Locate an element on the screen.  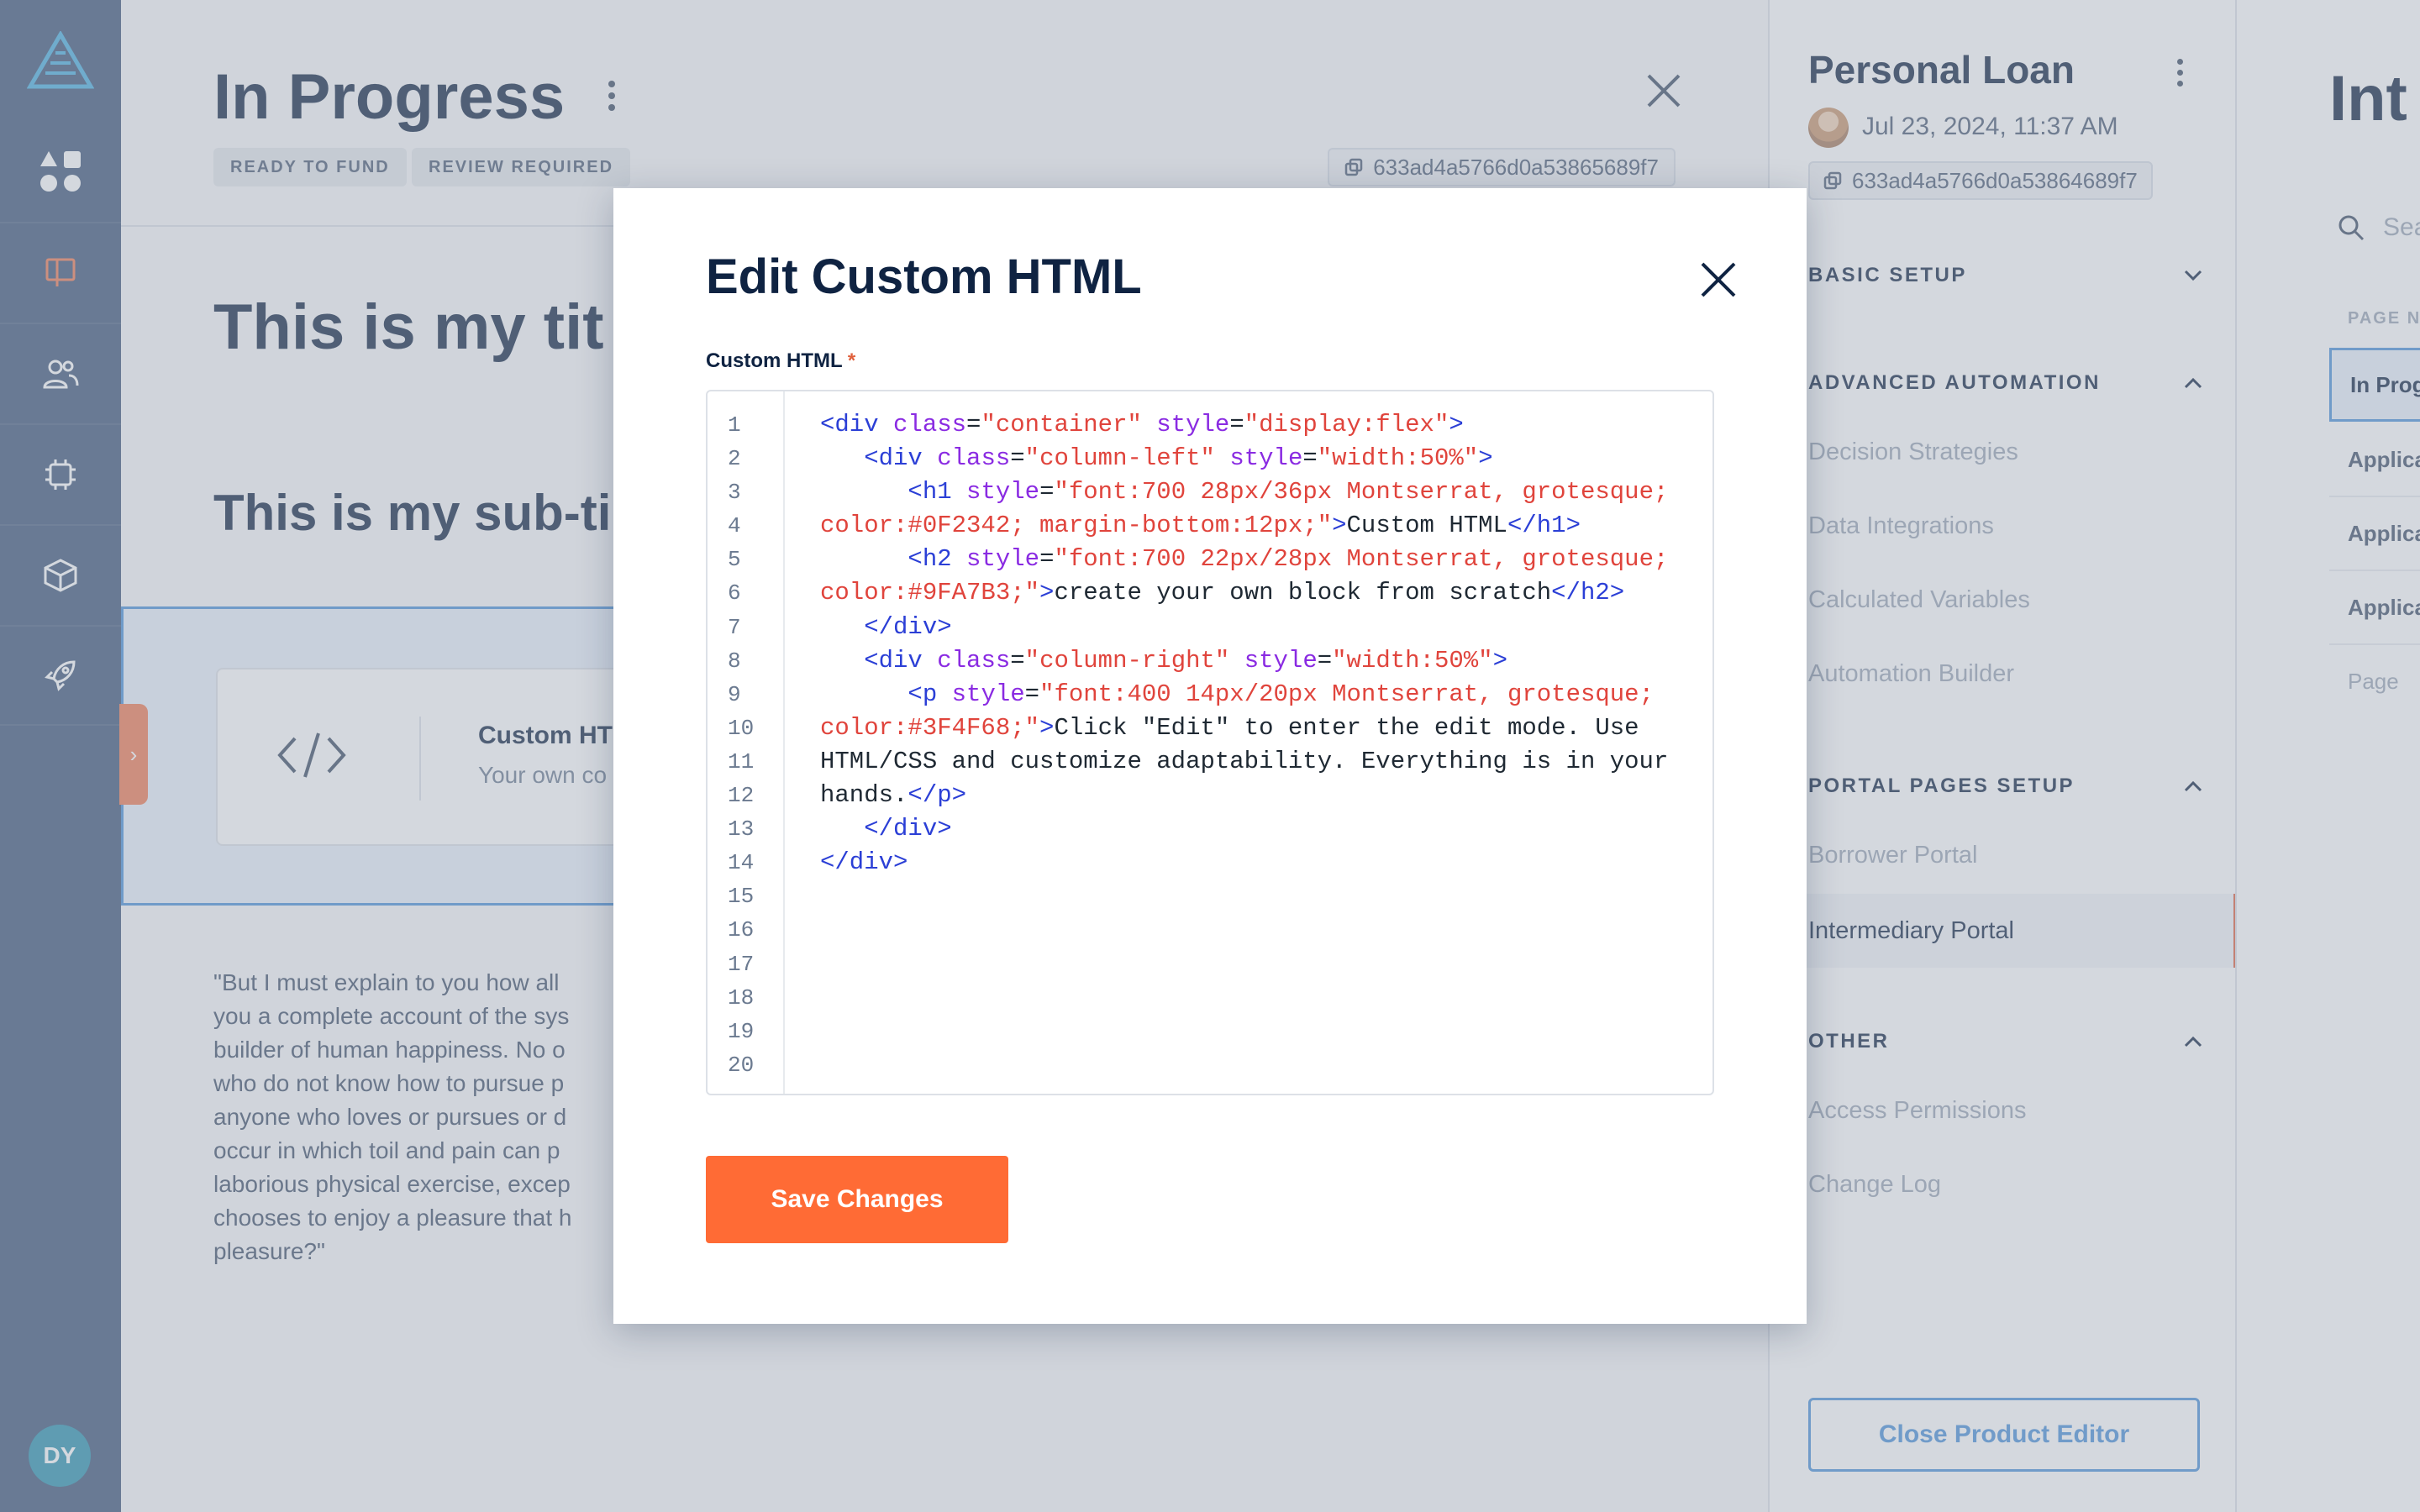
field-label-text: Custom HTML is located at coordinates (774, 360).